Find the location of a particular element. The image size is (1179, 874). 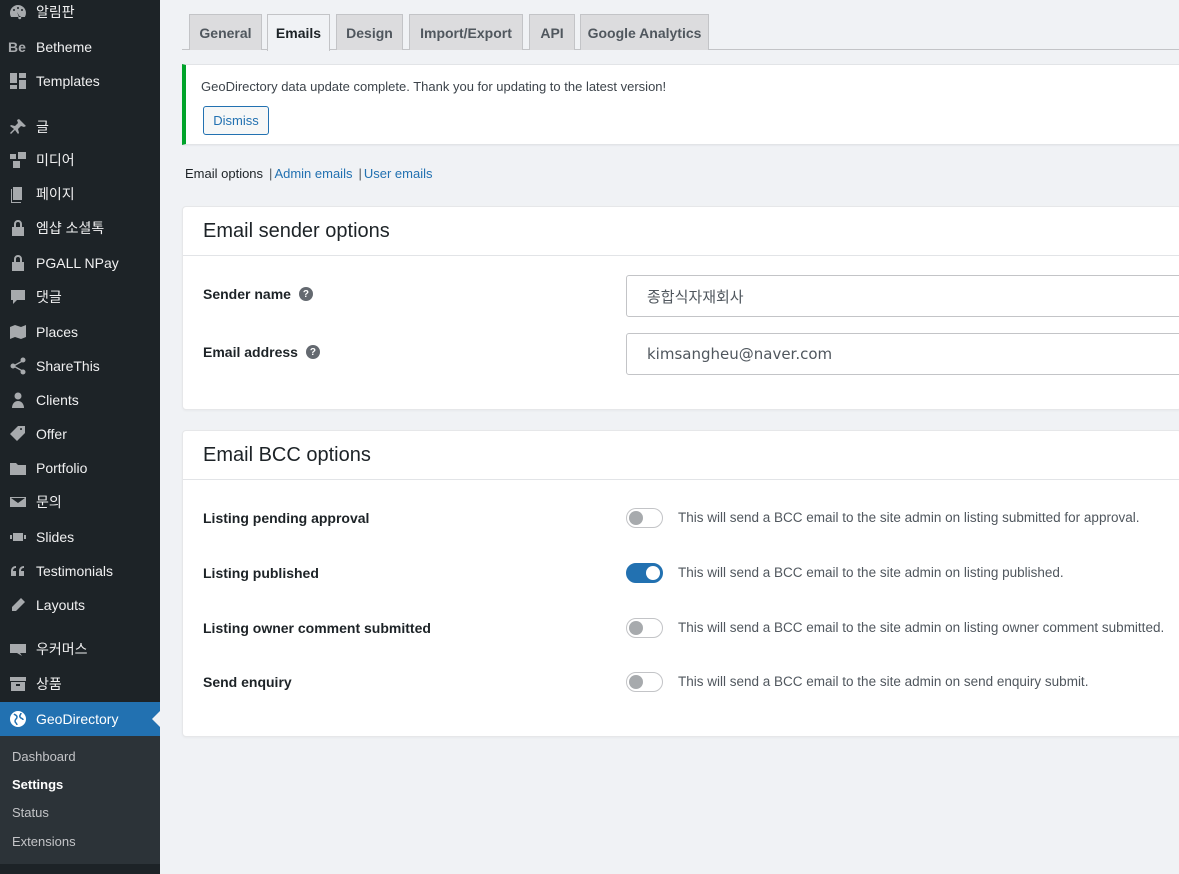

places-icon is located at coordinates (18, 332).